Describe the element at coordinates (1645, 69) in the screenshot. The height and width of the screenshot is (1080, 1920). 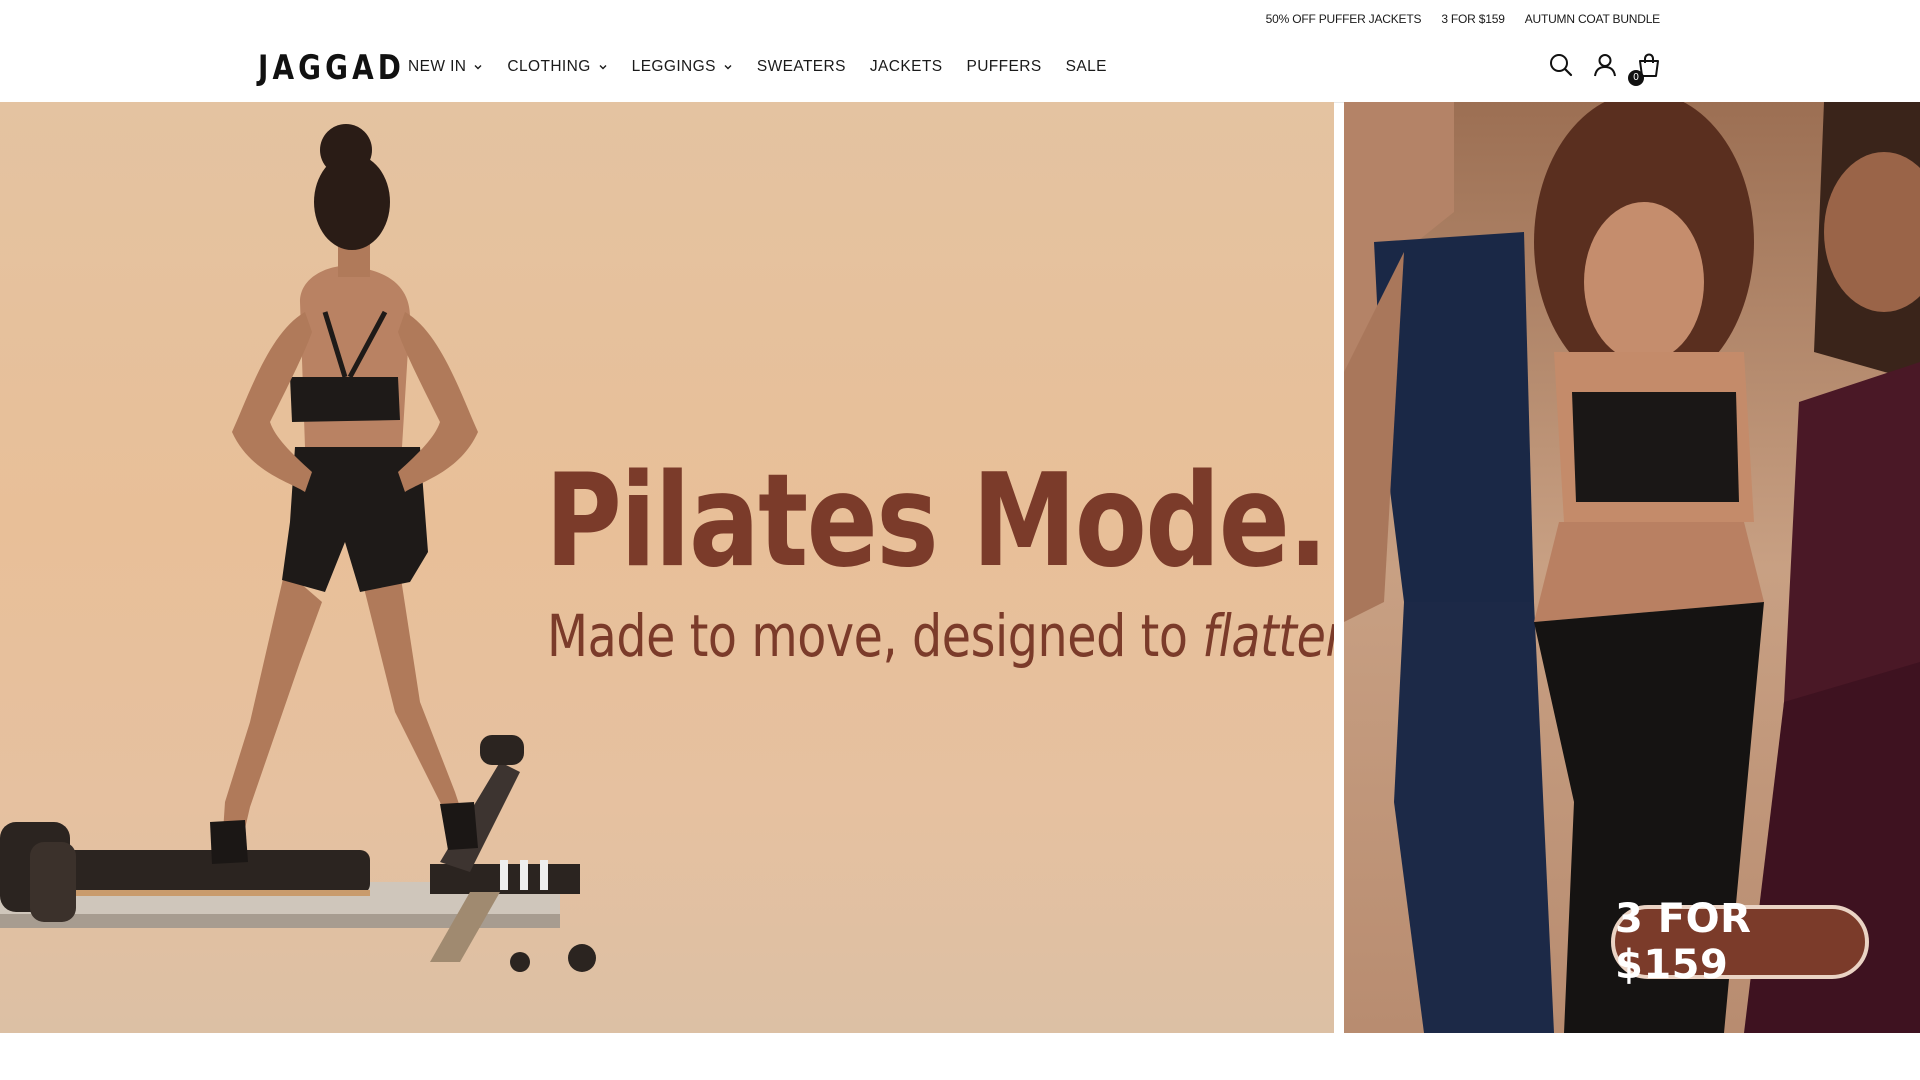
I see `cart-button: 0` at that location.